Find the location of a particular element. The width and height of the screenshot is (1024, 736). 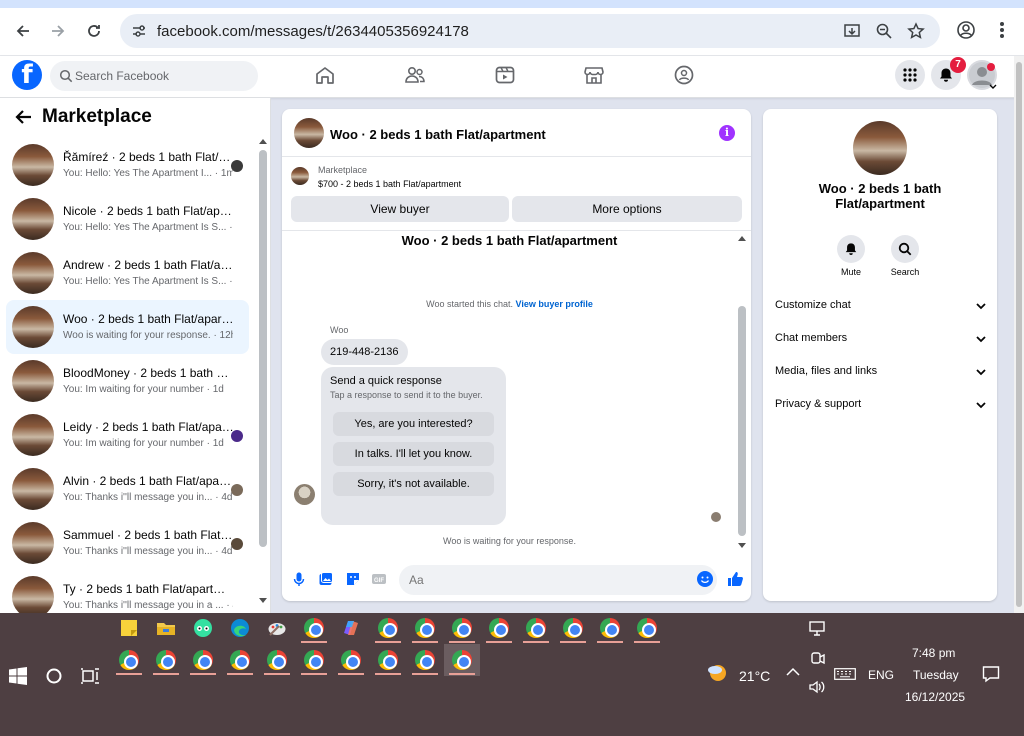

message-input is located at coordinates (558, 580).